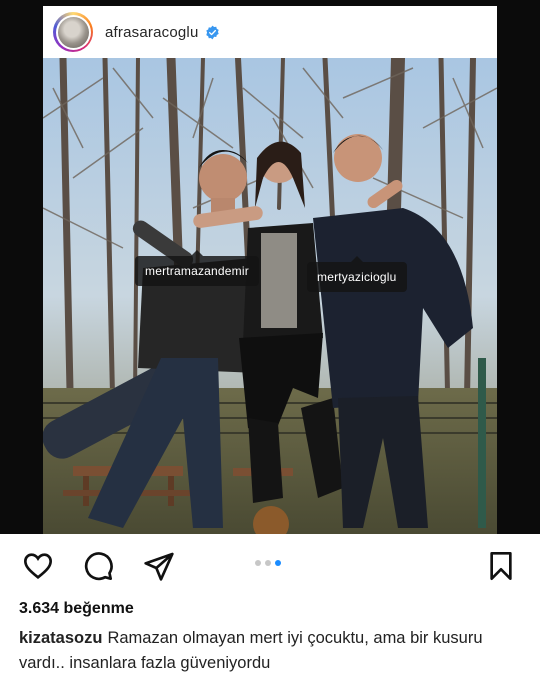  What do you see at coordinates (60, 638) in the screenshot?
I see `caption-username: kizatasozu` at bounding box center [60, 638].